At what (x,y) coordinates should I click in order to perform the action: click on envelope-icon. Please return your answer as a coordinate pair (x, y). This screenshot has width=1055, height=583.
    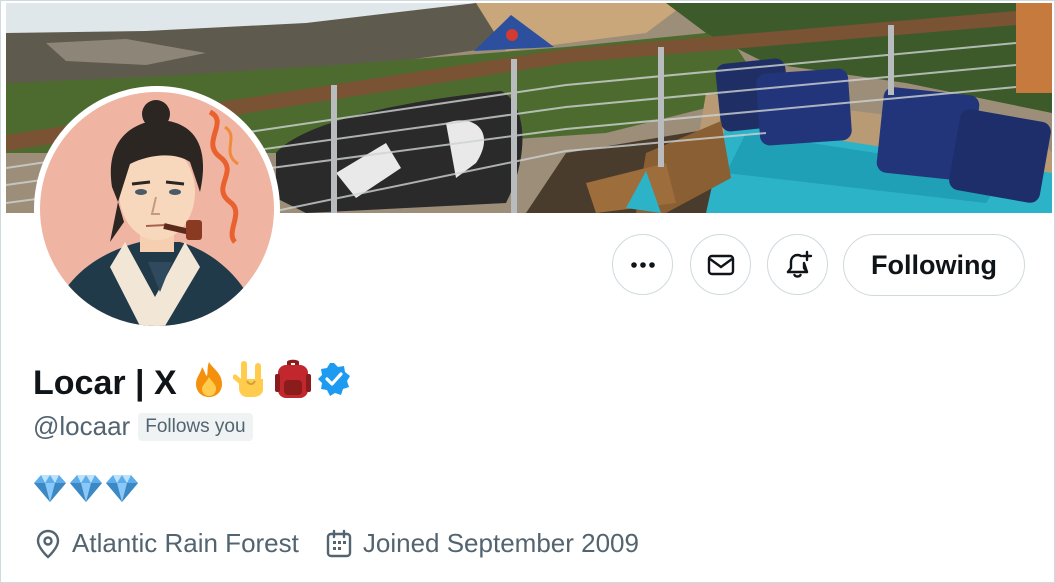
    Looking at the image, I should click on (720, 264).